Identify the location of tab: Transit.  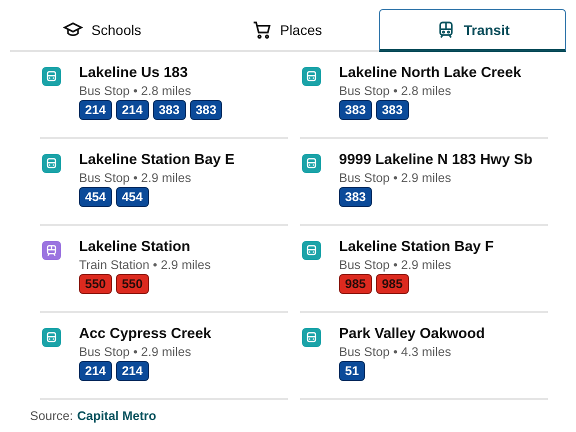
(472, 30).